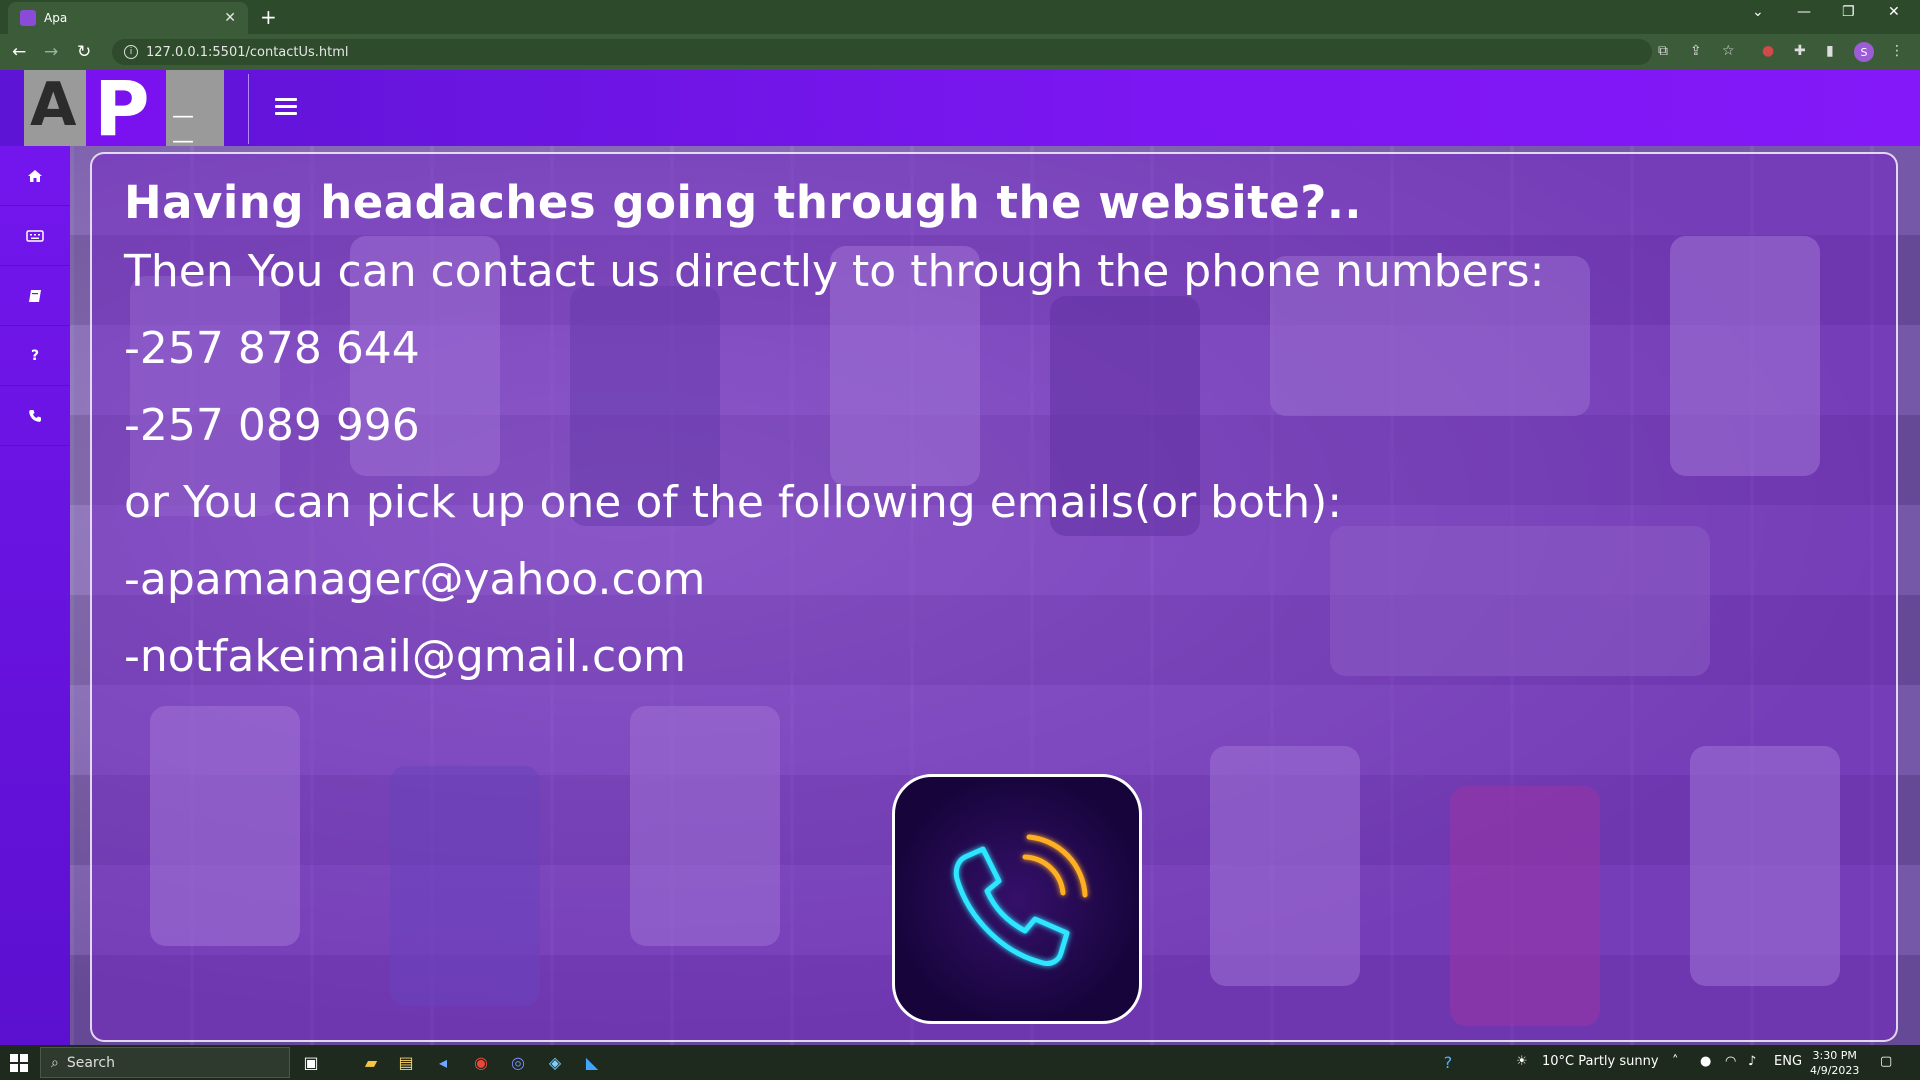 This screenshot has width=1920, height=1080. What do you see at coordinates (84, 52) in the screenshot?
I see `reload-icon: ↻` at bounding box center [84, 52].